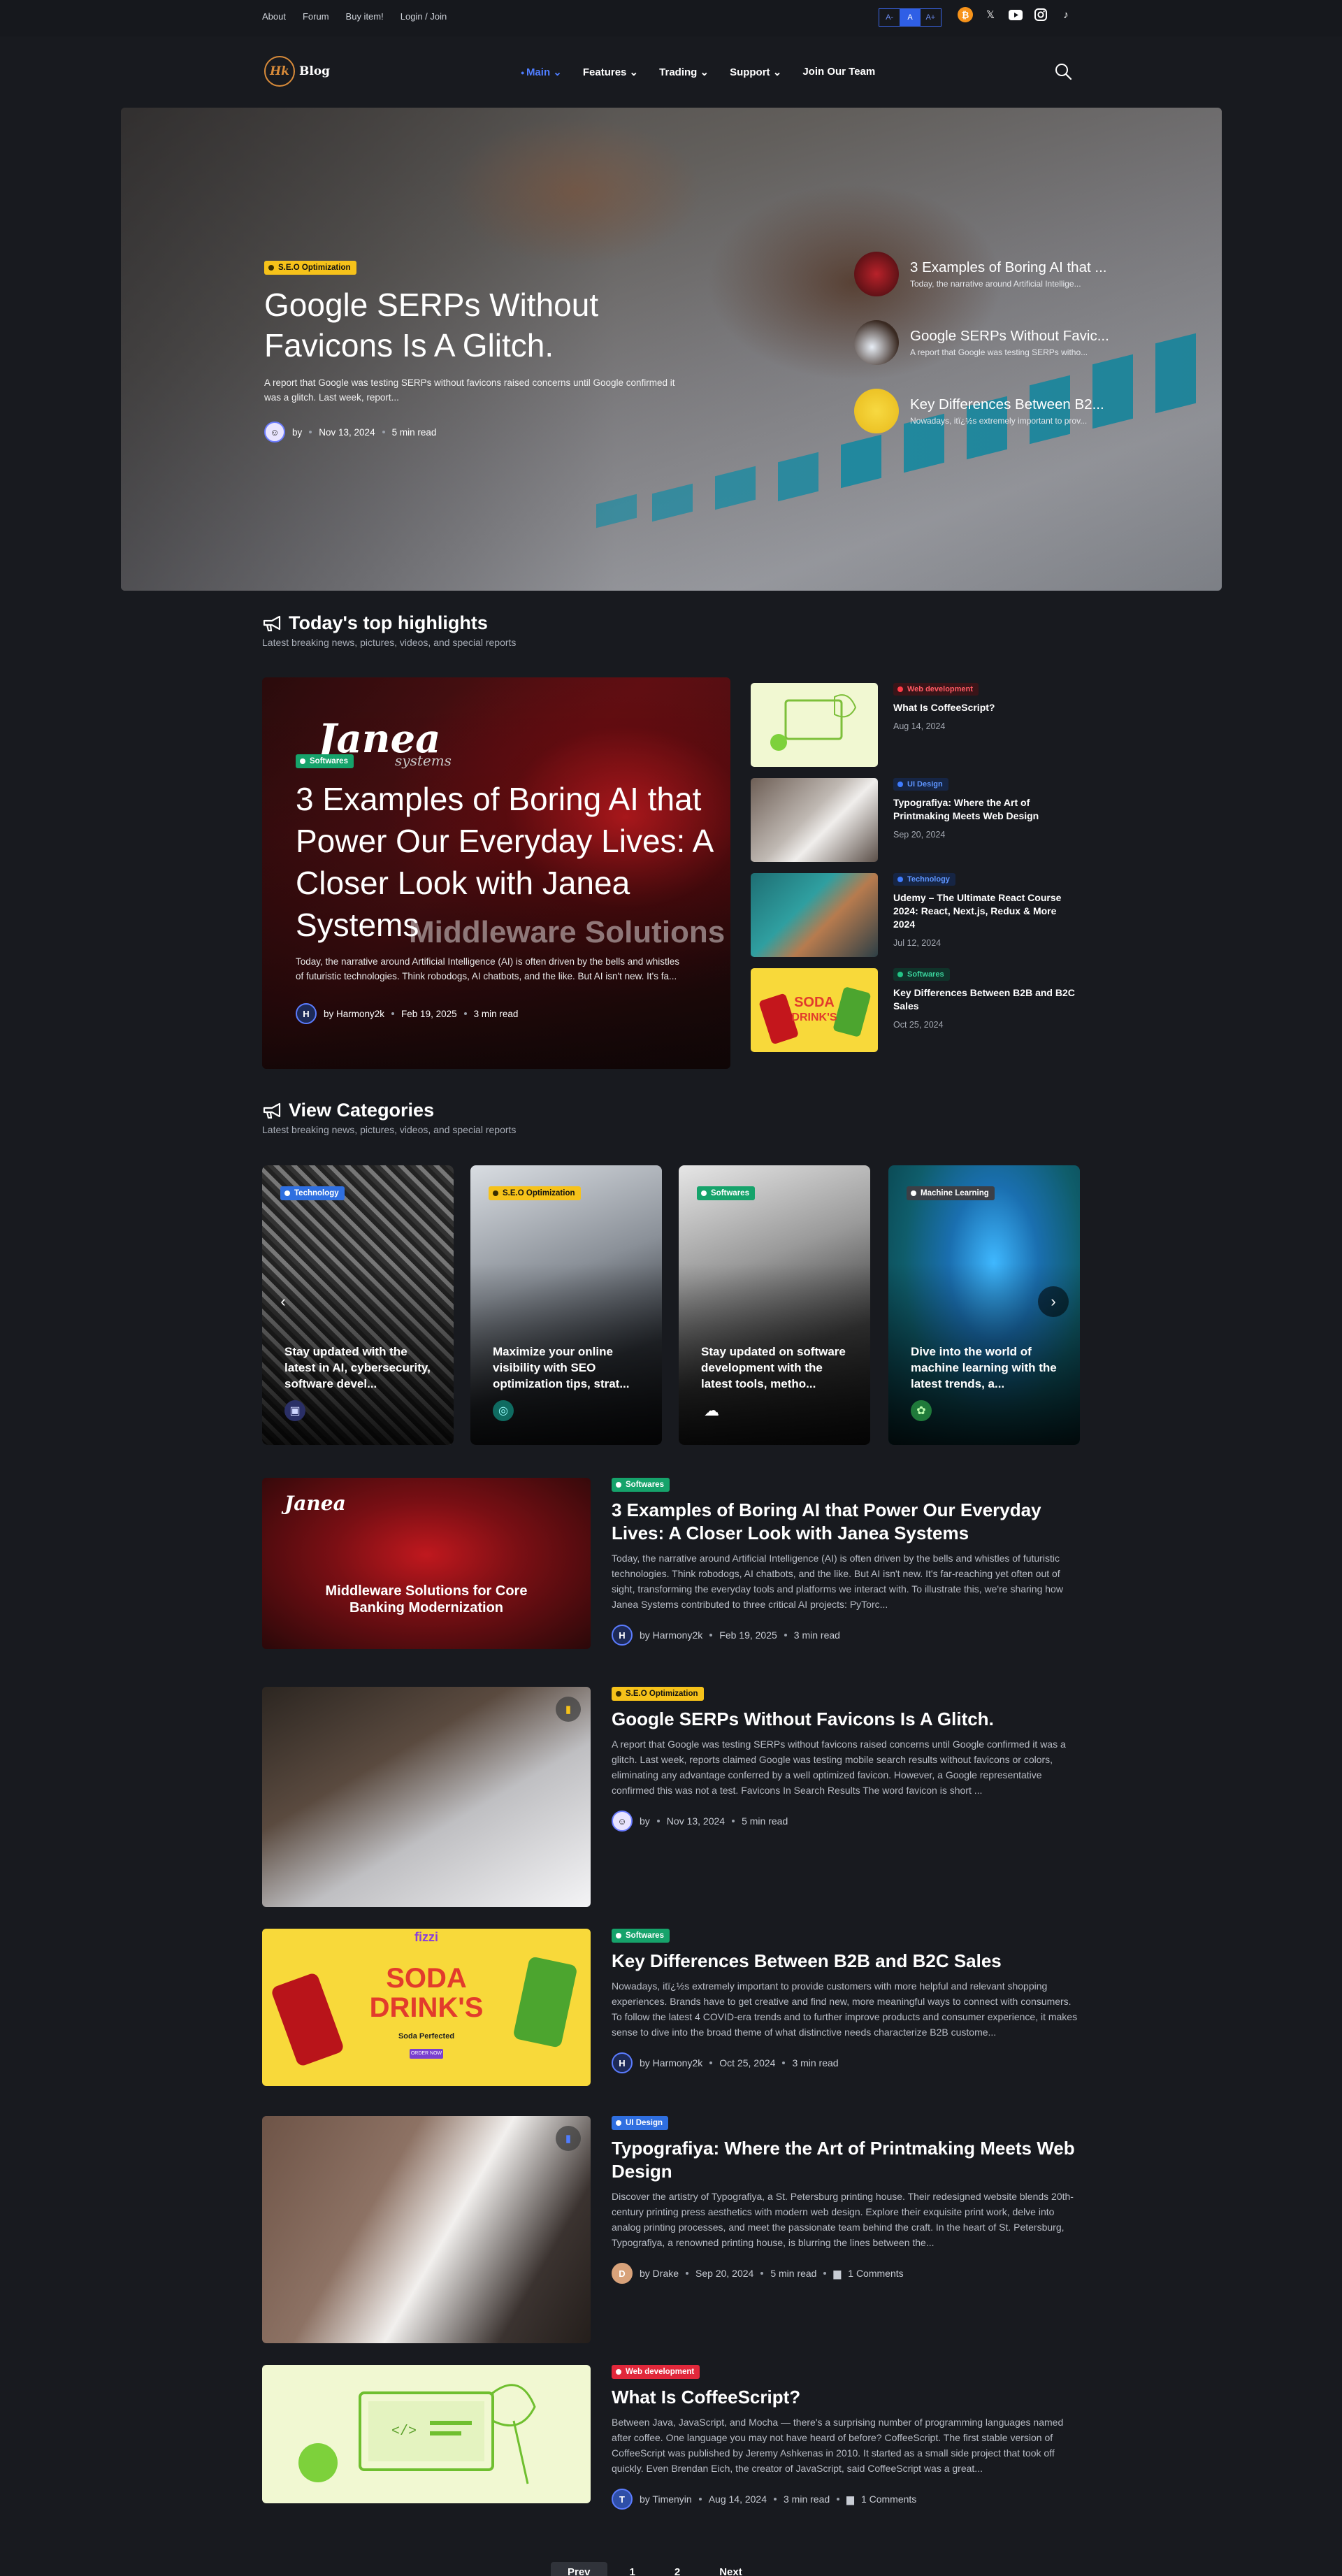 This screenshot has width=1342, height=2576. Describe the element at coordinates (951, 1193) in the screenshot. I see `category-badge: Machine Learning` at that location.